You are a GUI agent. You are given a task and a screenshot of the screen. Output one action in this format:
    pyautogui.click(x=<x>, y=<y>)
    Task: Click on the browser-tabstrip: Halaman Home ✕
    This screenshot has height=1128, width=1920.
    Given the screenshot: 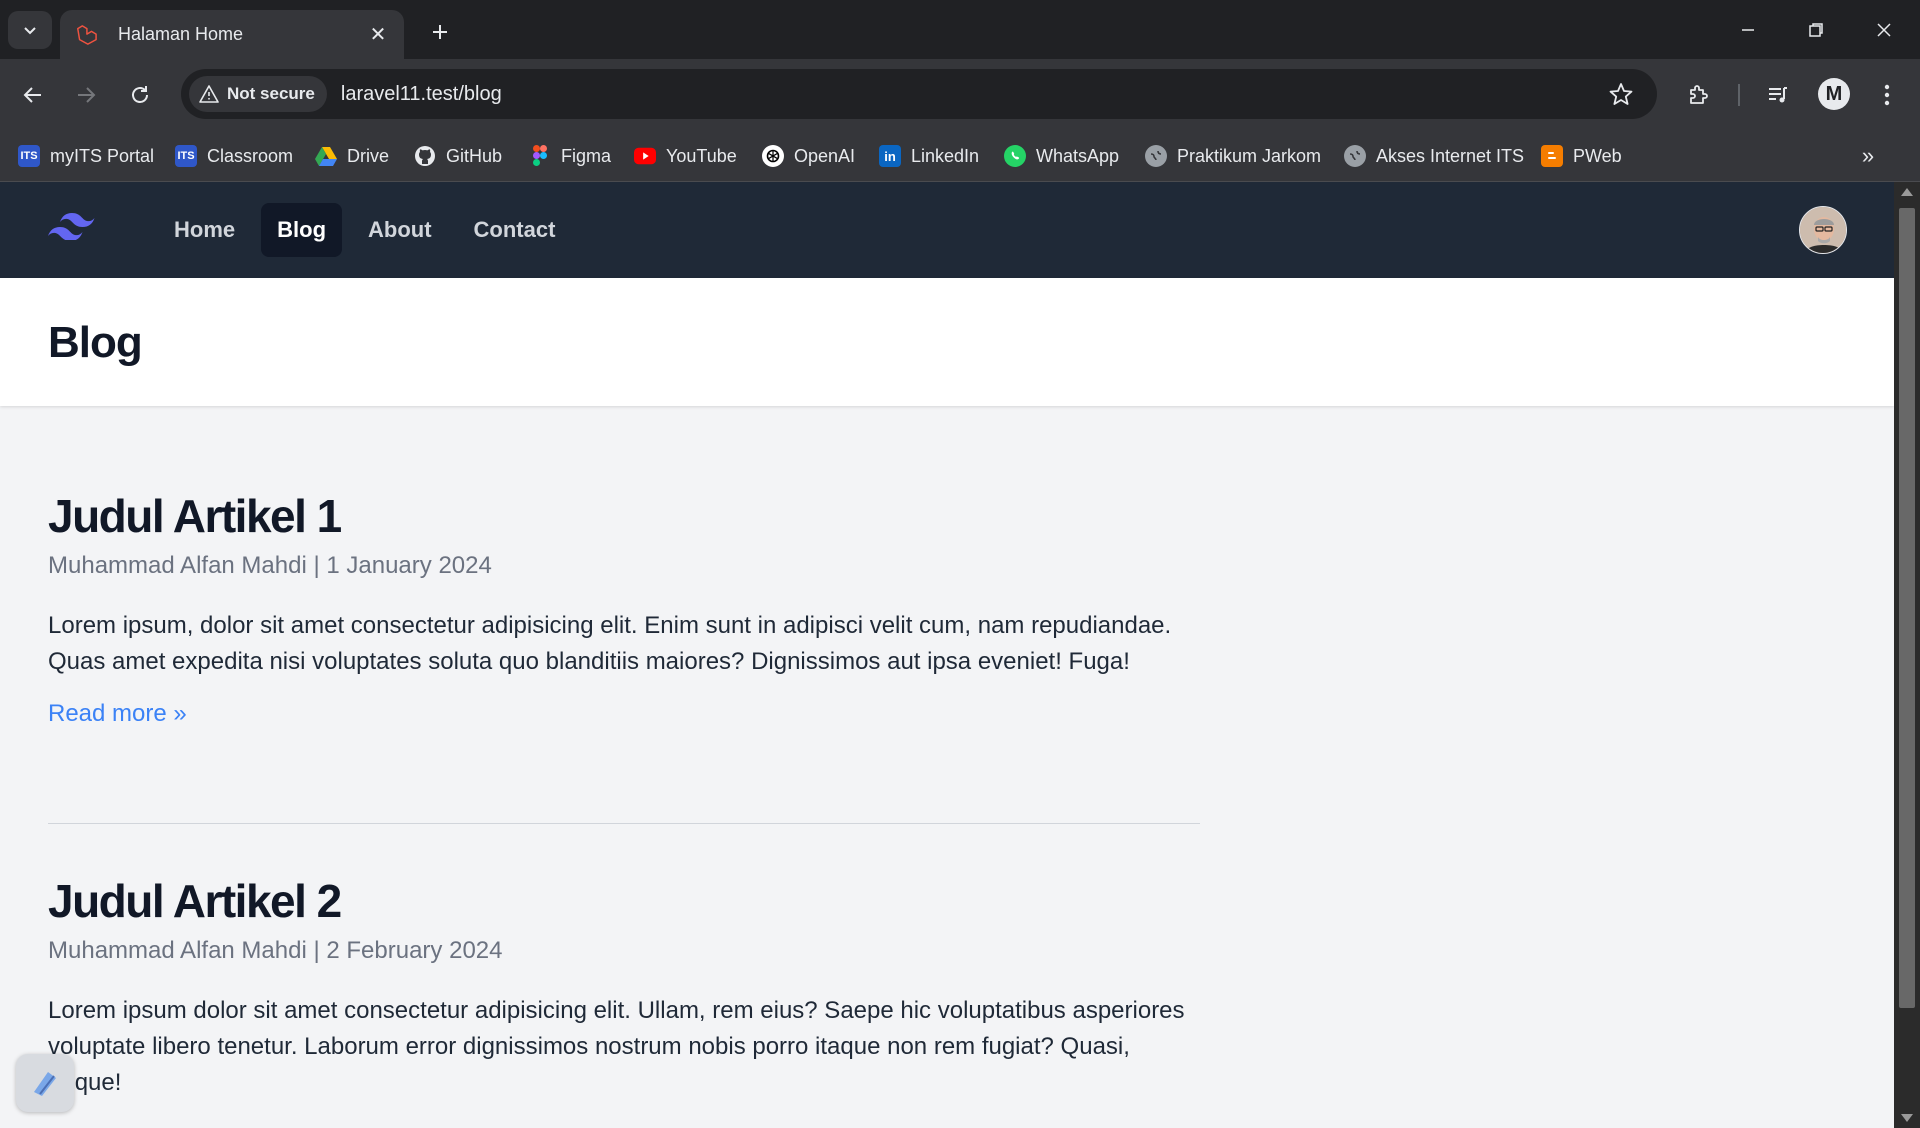 What is the action you would take?
    pyautogui.click(x=960, y=29)
    